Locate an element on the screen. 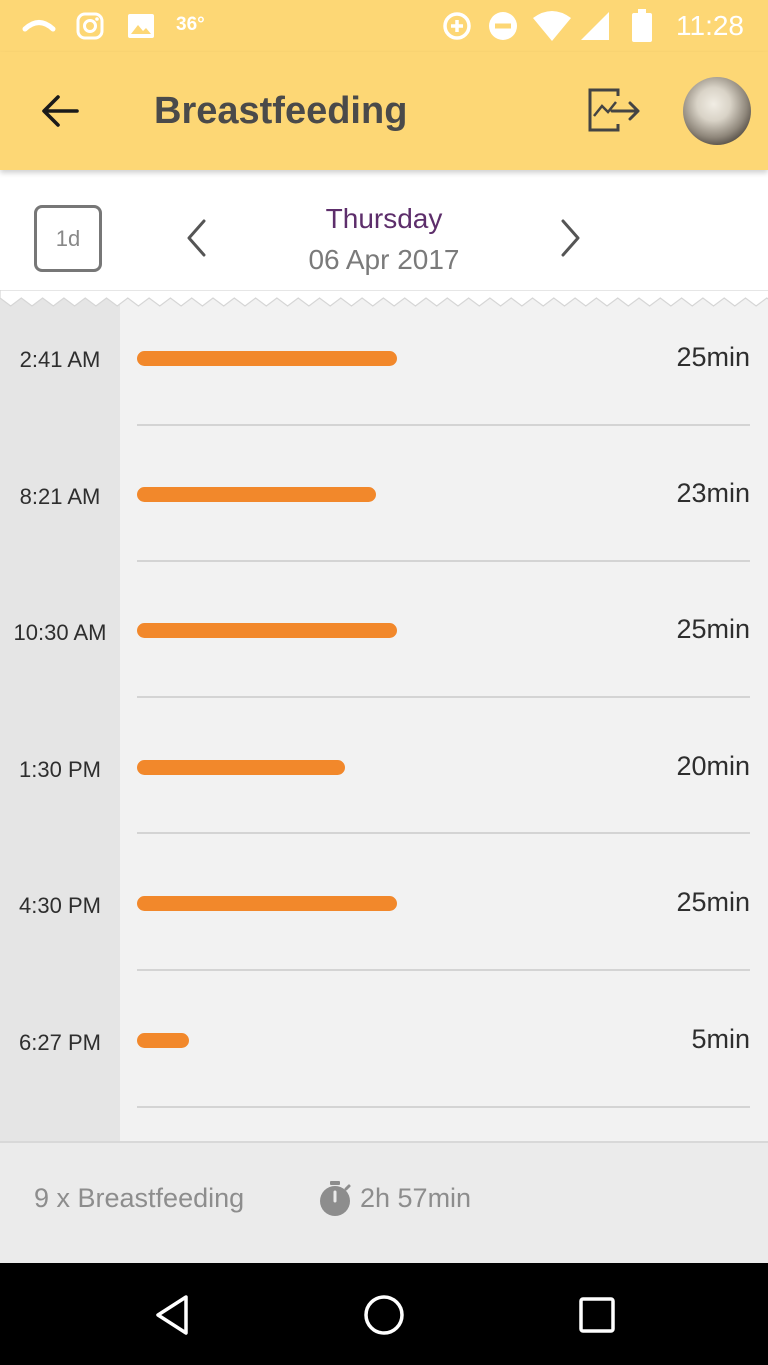 This screenshot has width=768, height=1365. recents-nav-button is located at coordinates (597, 1315).